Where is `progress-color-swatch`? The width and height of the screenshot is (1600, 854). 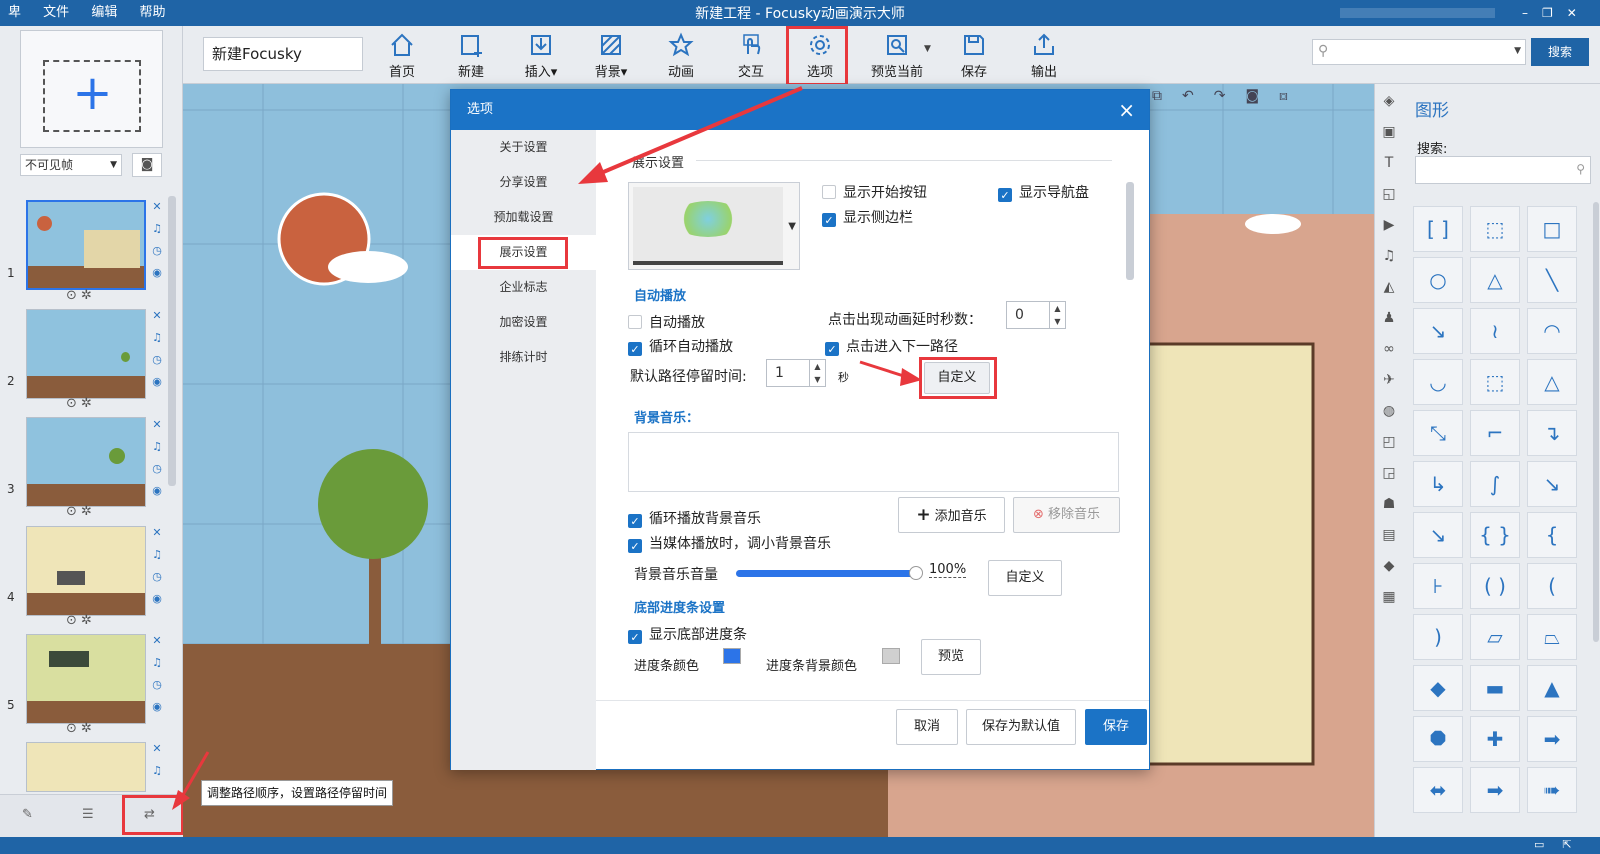 progress-color-swatch is located at coordinates (732, 656).